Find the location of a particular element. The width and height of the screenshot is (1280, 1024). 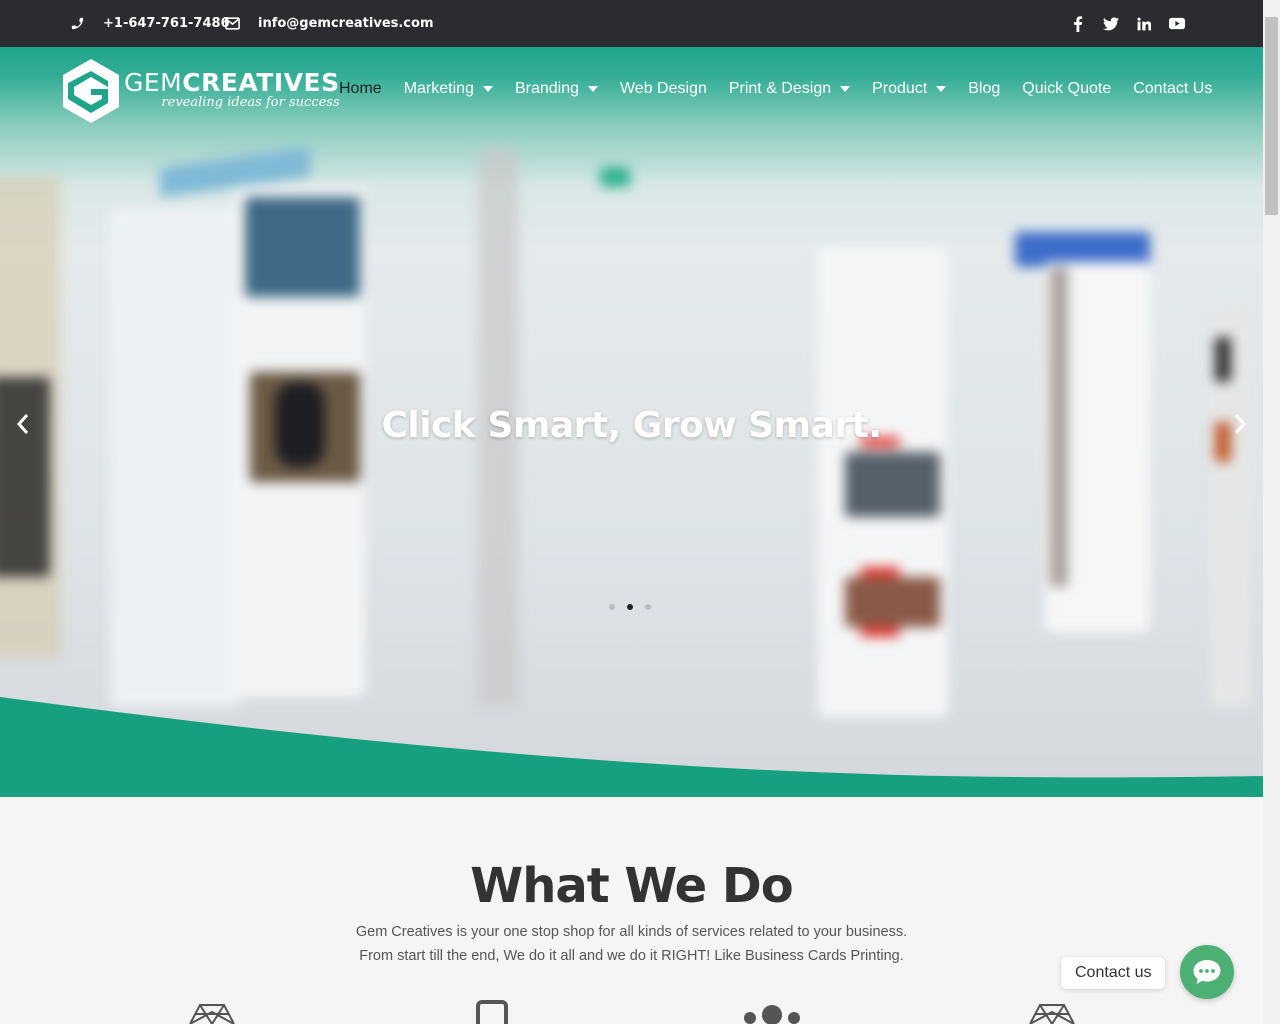

envelope-icon is located at coordinates (232, 23).